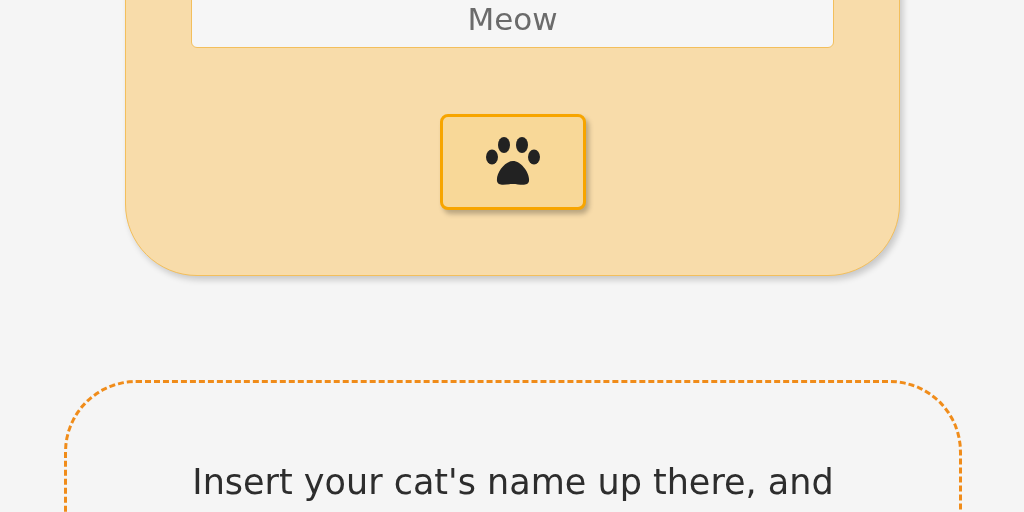  Describe the element at coordinates (512, 24) in the screenshot. I see `name-field: Meow` at that location.